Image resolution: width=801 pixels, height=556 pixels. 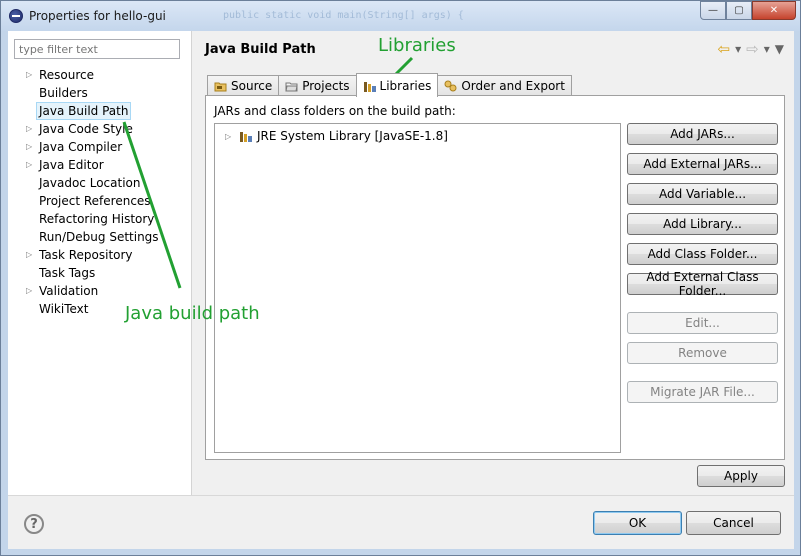 I want to click on forward-arrow-icon: ⇨, so click(x=752, y=49).